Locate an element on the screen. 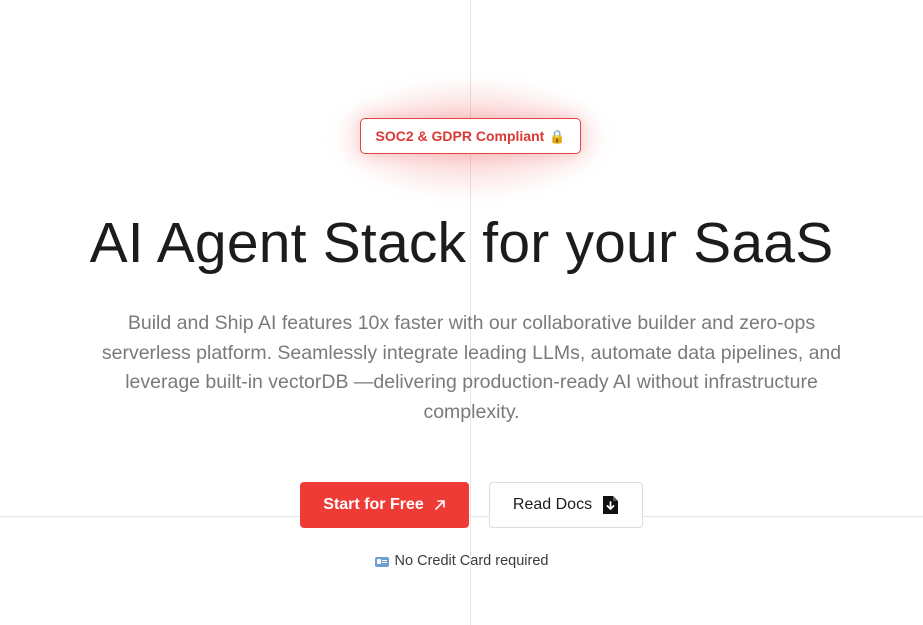  read-docs-label: Read Docs is located at coordinates (552, 504).